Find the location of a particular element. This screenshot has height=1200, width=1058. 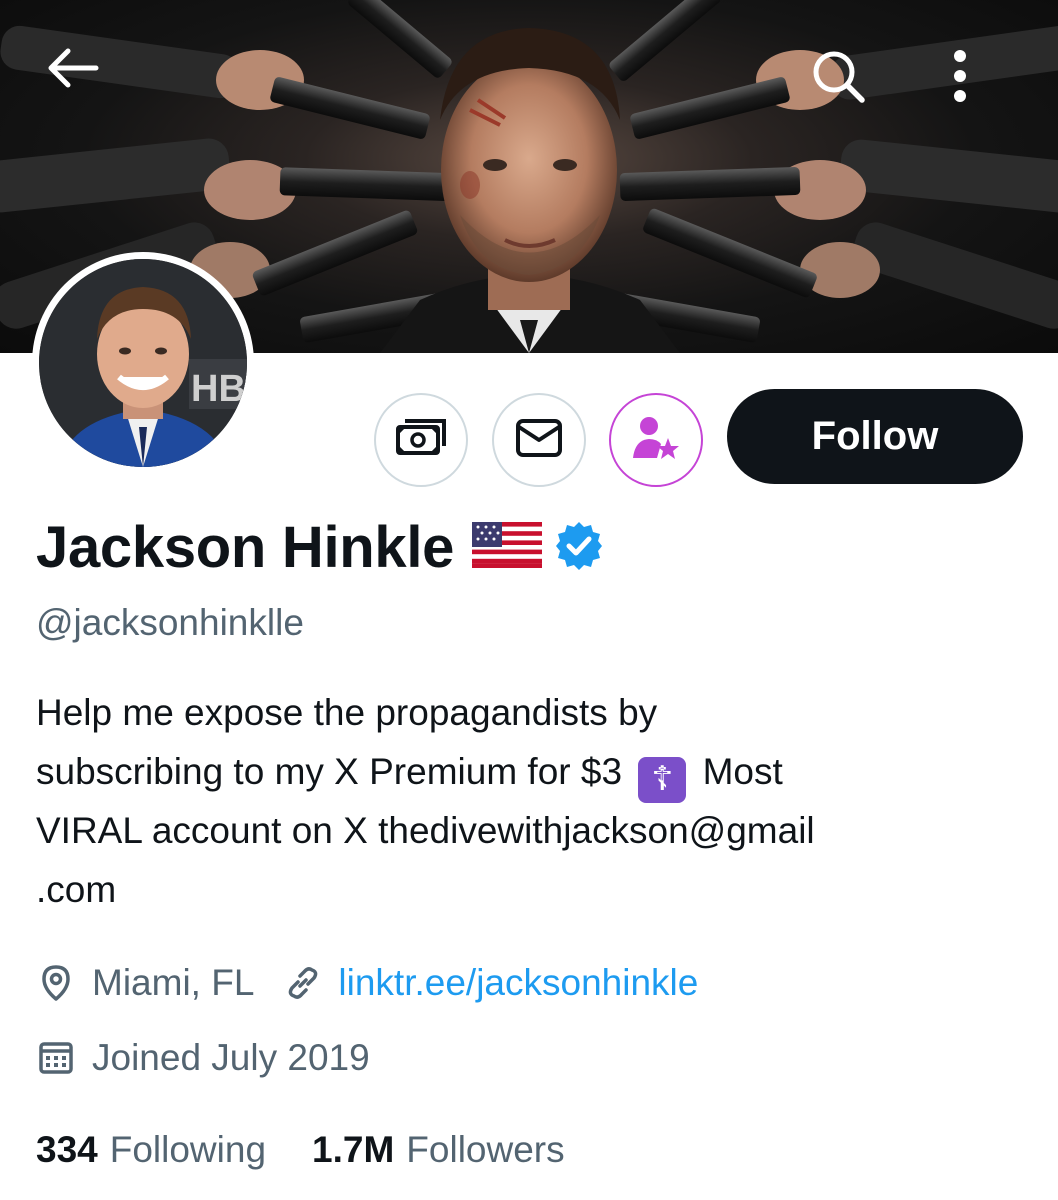

follow-stats: 334 Following 1.7M Followers is located at coordinates (300, 1150).